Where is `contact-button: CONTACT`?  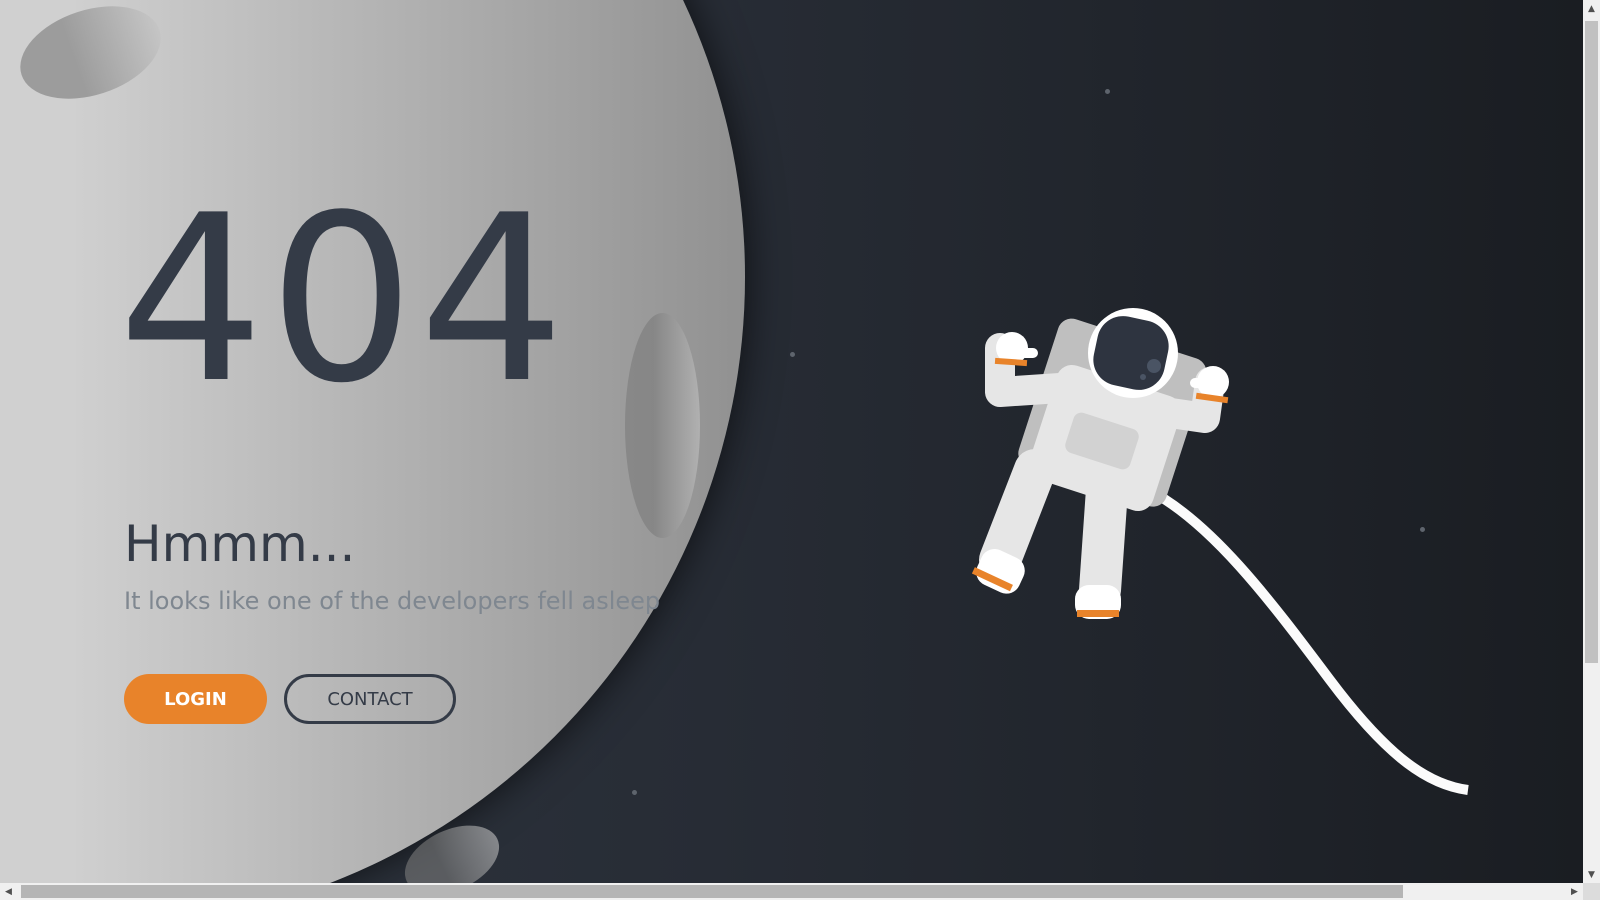
contact-button: CONTACT is located at coordinates (370, 699).